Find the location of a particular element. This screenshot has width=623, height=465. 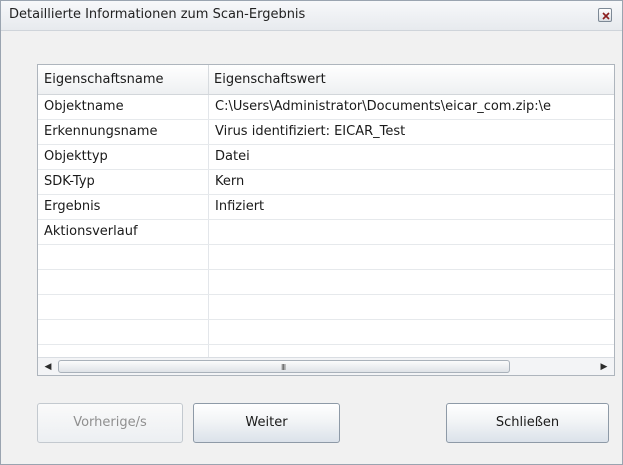

table-row: SDK-Typ Kern is located at coordinates (326, 182).